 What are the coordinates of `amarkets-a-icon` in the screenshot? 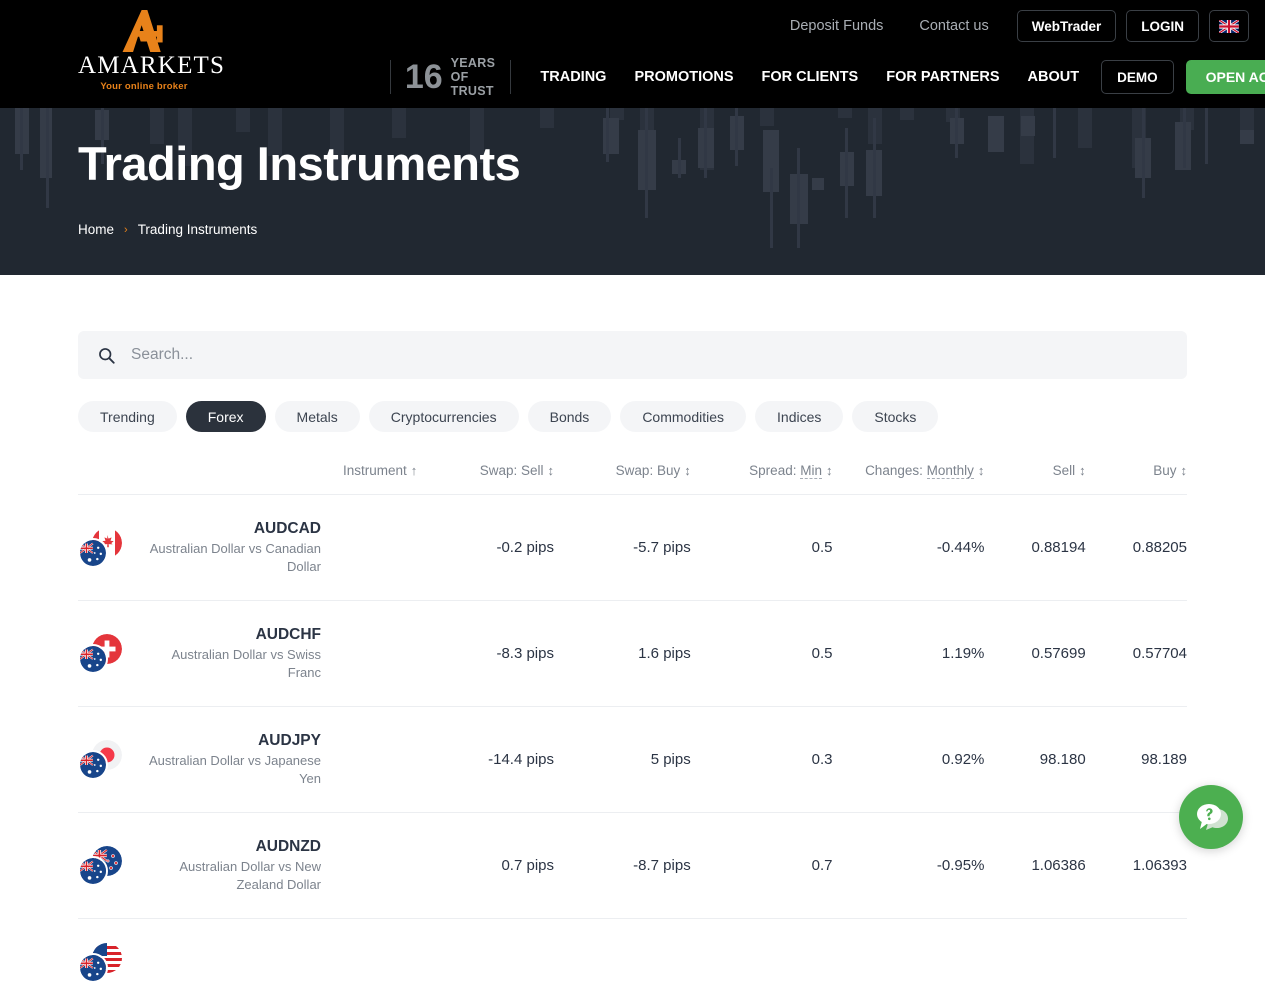 It's located at (143, 31).